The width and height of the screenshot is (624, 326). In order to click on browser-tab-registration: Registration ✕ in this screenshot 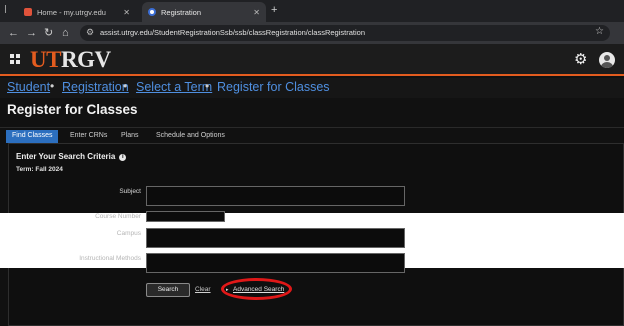, I will do `click(204, 12)`.